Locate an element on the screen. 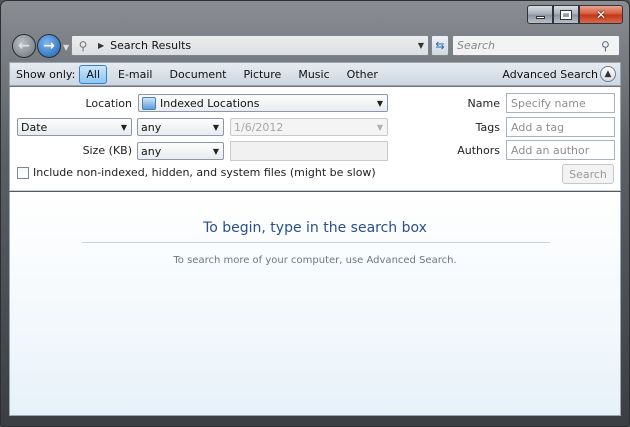  date-comparator-dropdown: any ▼ is located at coordinates (180, 127).